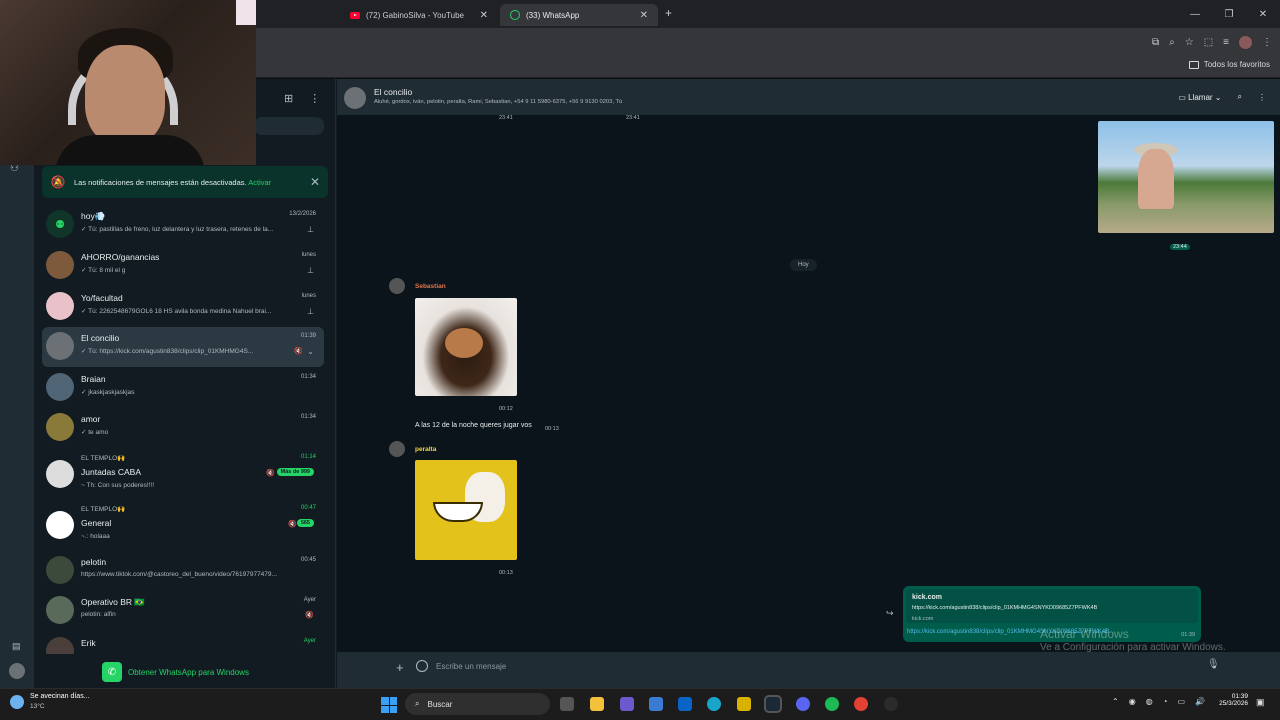 The image size is (1280, 720). I want to click on tray-app-icon: ◍, so click(1149, 701).